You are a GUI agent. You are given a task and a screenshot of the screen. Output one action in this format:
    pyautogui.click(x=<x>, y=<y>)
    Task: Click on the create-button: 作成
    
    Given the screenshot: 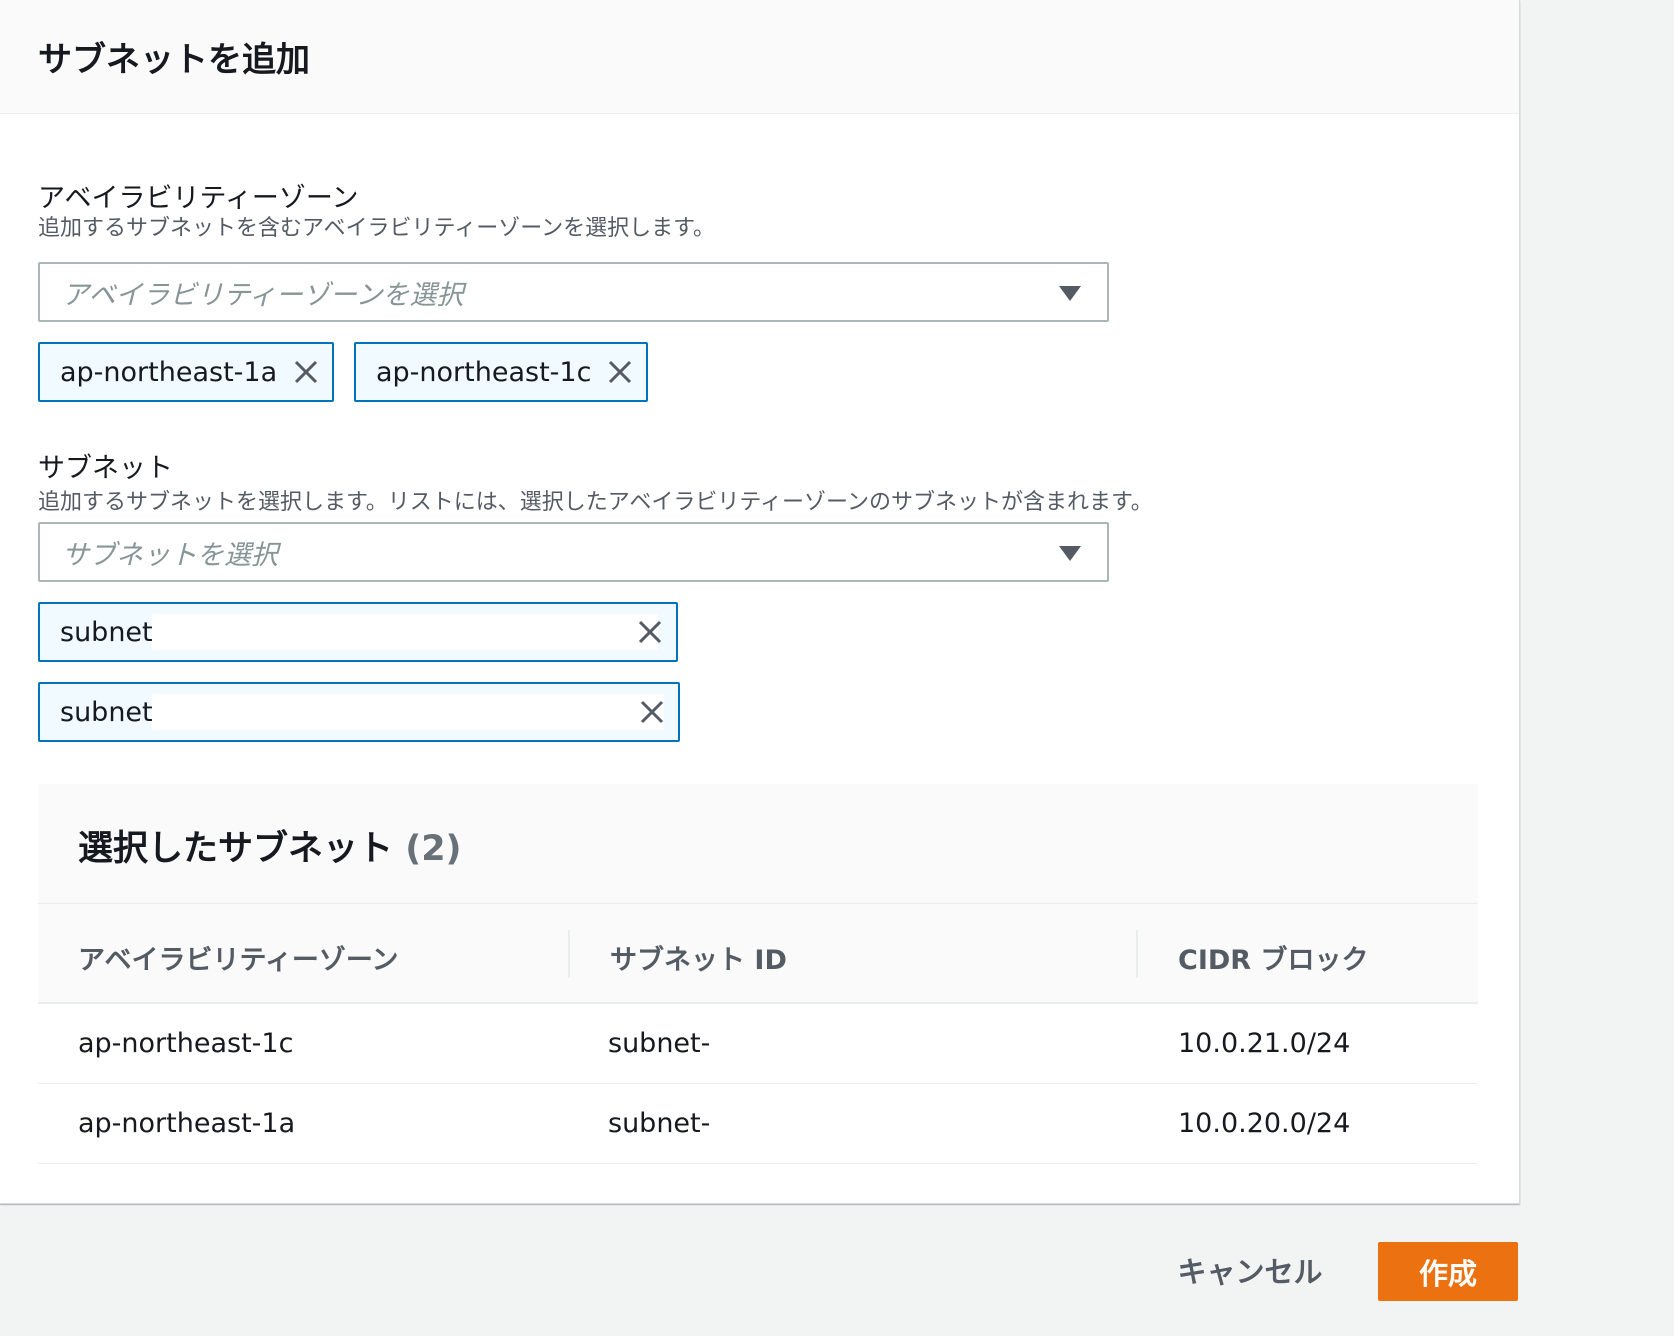 What is the action you would take?
    pyautogui.click(x=1448, y=1271)
    